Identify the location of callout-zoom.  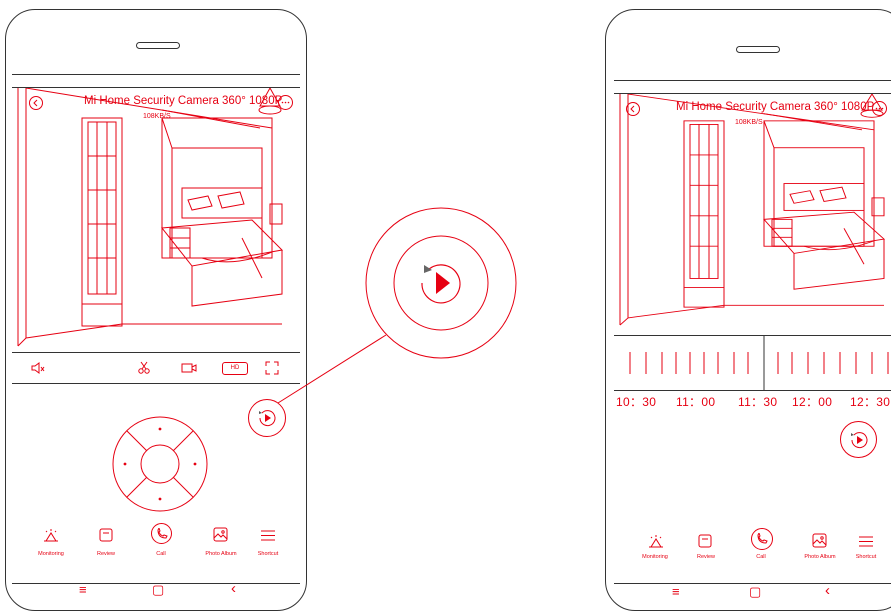
(397, 305).